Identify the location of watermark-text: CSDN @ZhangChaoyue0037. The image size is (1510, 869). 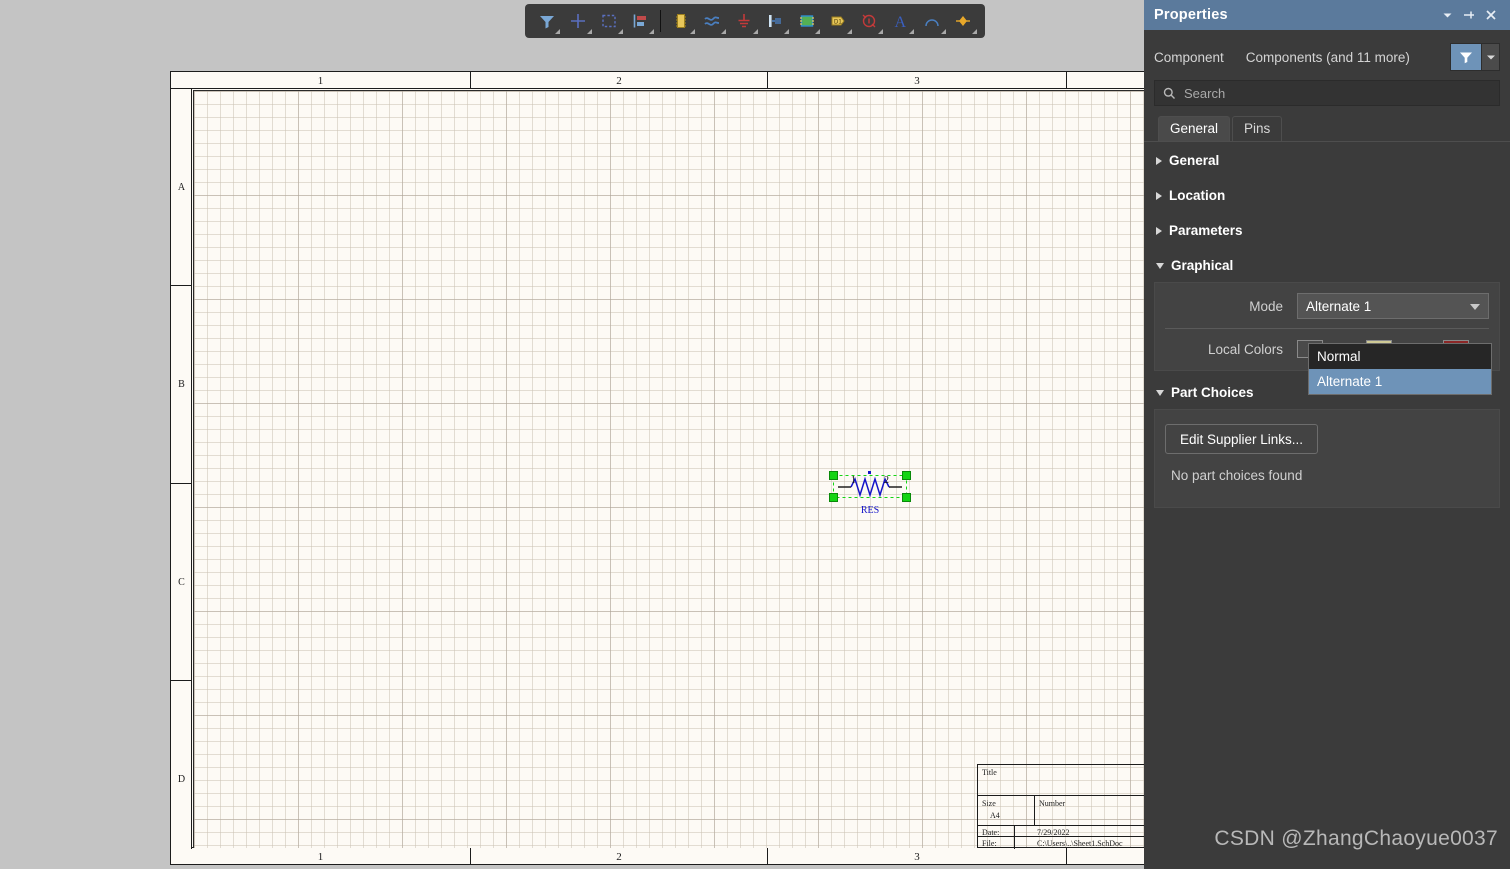
(1356, 838).